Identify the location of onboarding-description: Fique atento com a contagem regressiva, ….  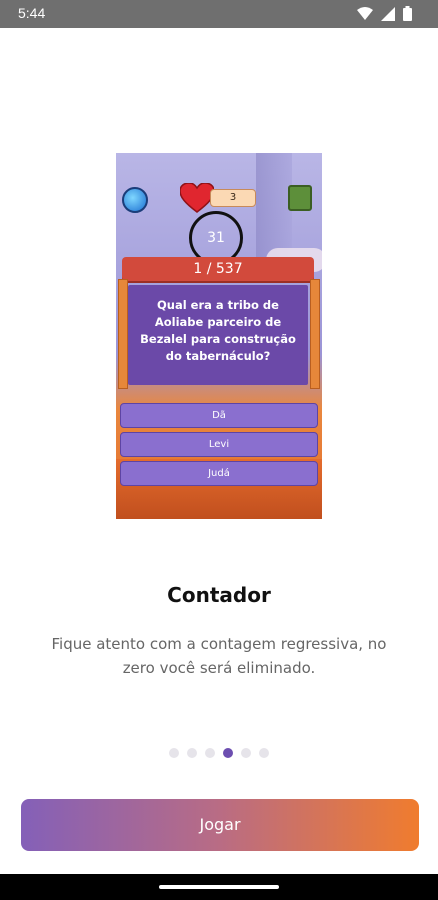
(219, 656).